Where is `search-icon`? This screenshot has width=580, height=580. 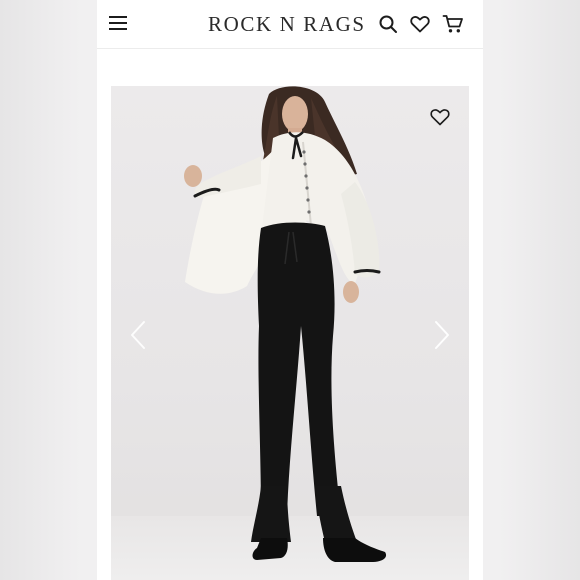
search-icon is located at coordinates (388, 24).